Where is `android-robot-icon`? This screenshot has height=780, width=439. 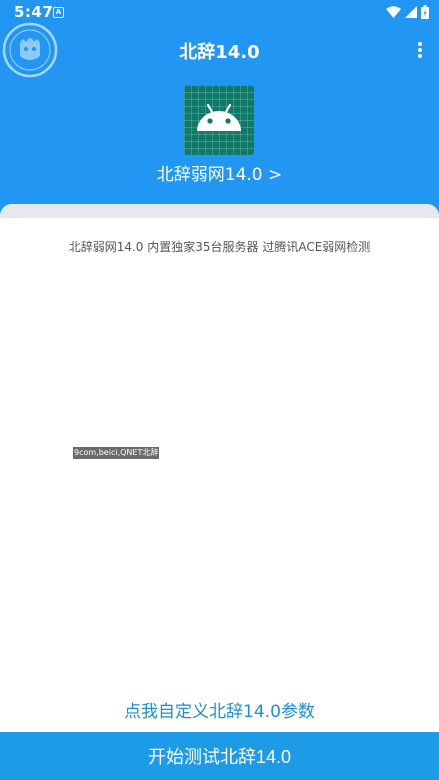 android-robot-icon is located at coordinates (219, 117).